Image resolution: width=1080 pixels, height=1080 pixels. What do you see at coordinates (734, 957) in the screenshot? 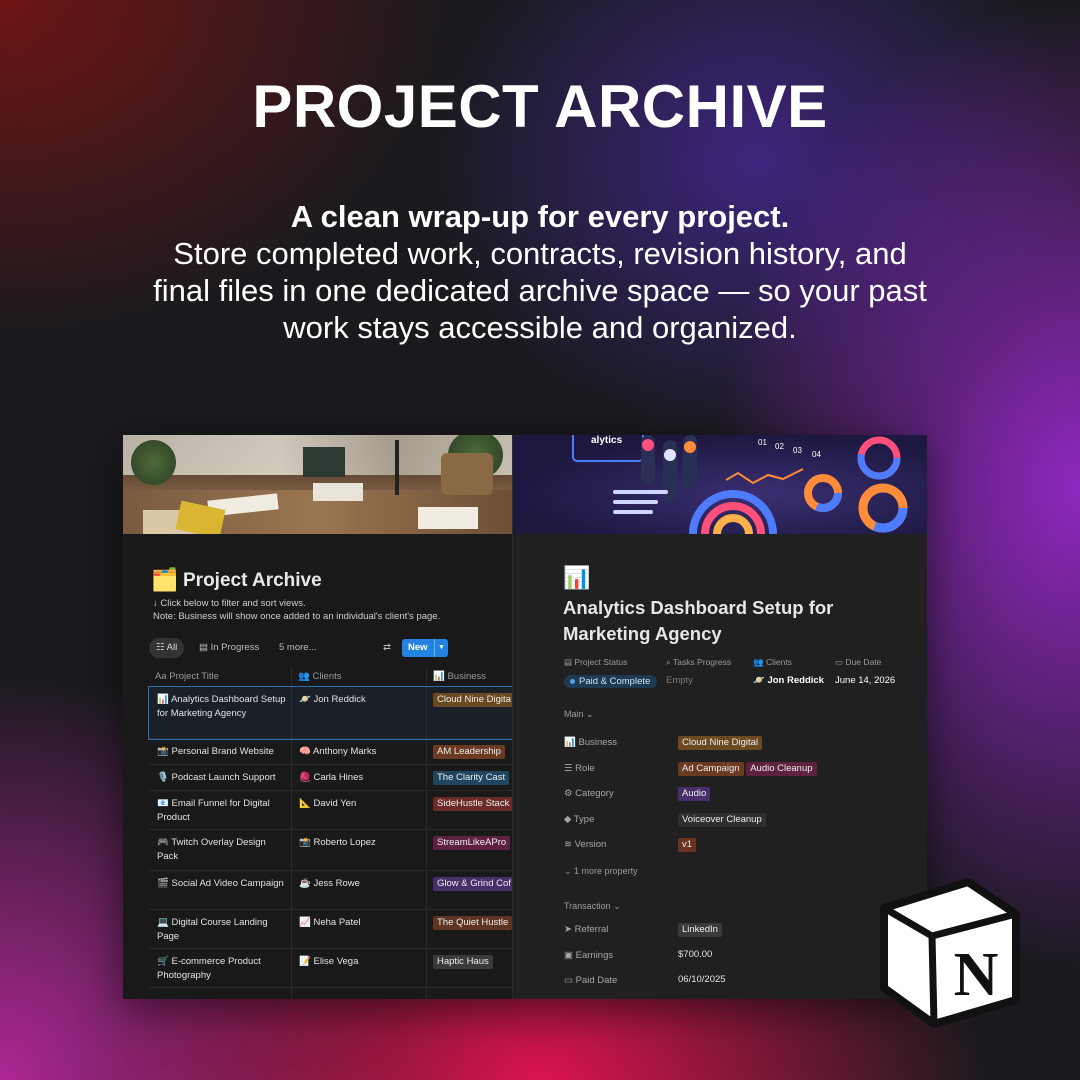
I see `property-earnings: ▣ Earnings $700.00` at bounding box center [734, 957].